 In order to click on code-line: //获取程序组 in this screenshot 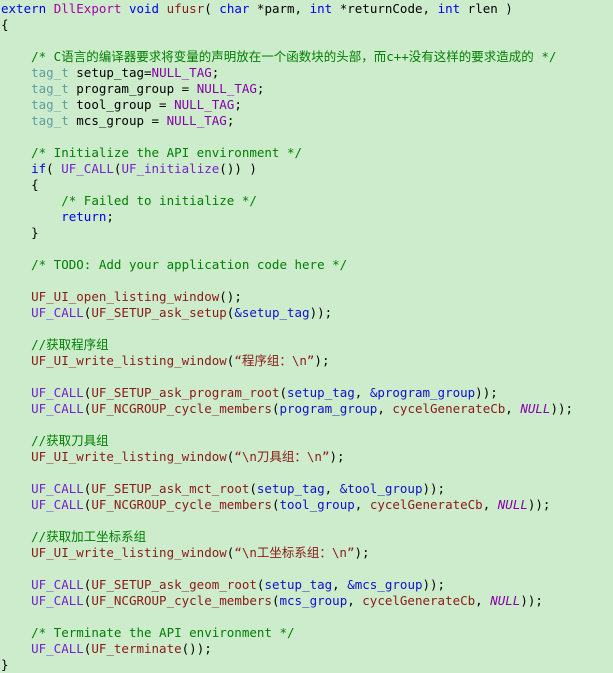, I will do `click(306, 345)`.